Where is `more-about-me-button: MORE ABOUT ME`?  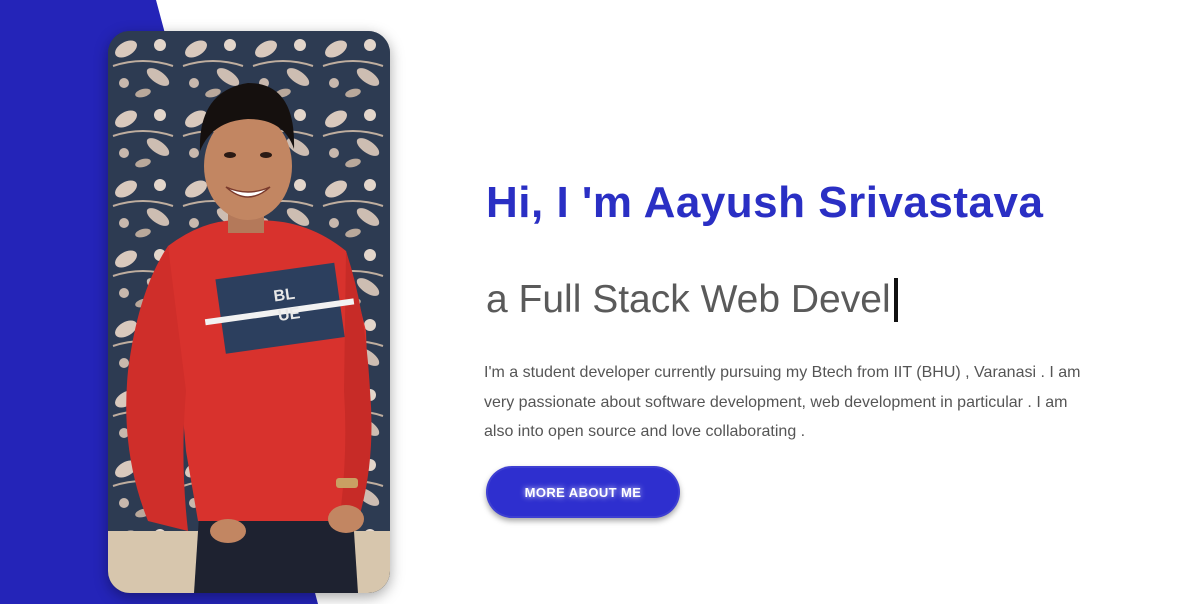
more-about-me-button: MORE ABOUT ME is located at coordinates (583, 492).